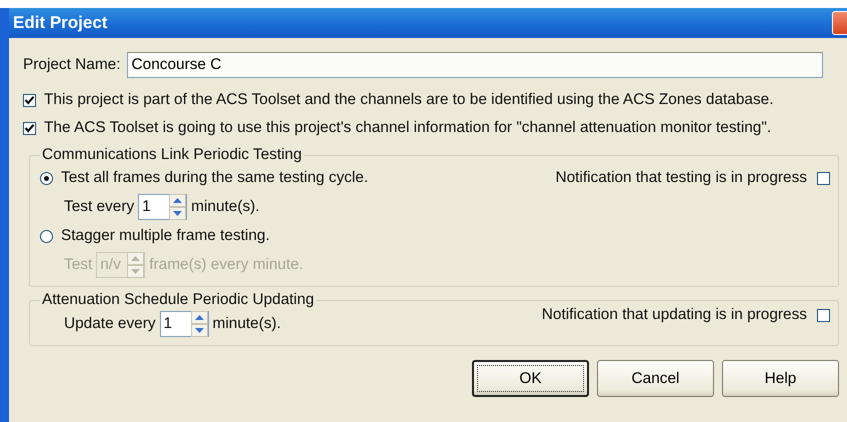 The image size is (847, 422). I want to click on spin-value: n/v, so click(110, 265).